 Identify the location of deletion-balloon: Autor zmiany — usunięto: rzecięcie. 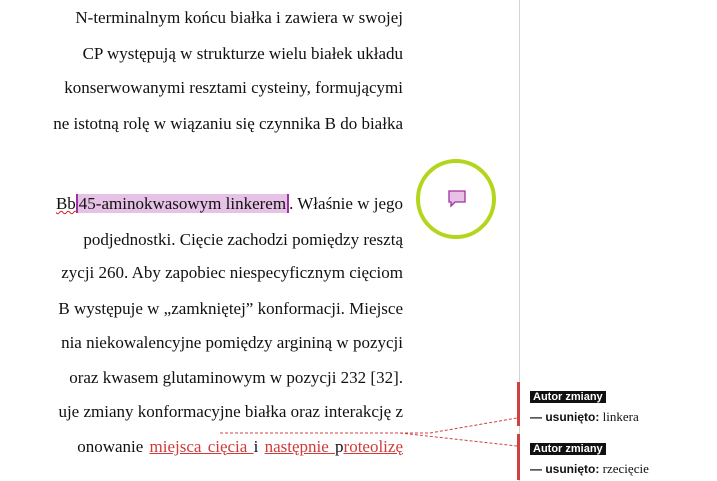
(589, 459).